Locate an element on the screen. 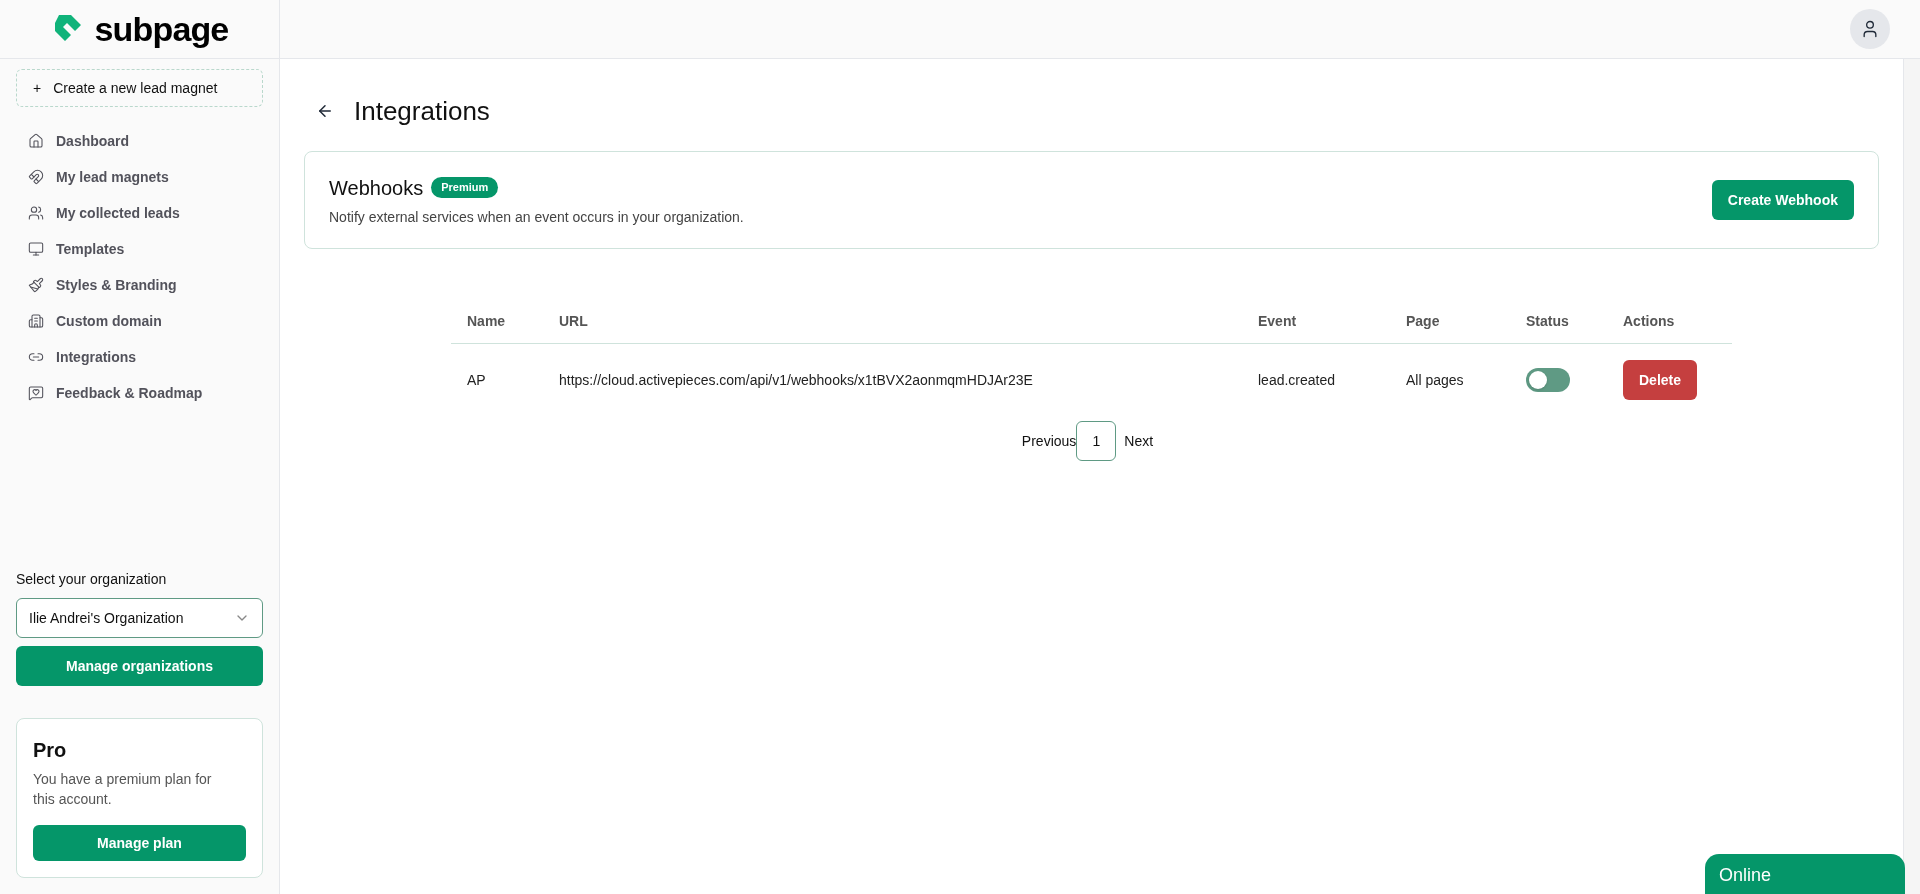  status-toggle is located at coordinates (1548, 380).